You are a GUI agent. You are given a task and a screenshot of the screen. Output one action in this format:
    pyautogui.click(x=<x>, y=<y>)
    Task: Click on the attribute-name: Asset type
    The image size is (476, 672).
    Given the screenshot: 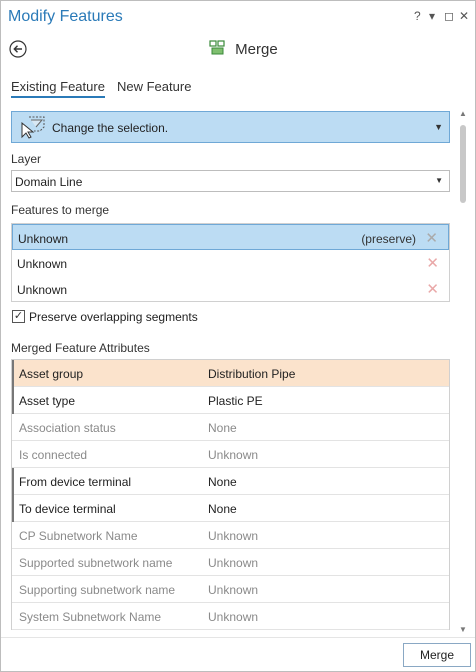 What is the action you would take?
    pyautogui.click(x=47, y=401)
    